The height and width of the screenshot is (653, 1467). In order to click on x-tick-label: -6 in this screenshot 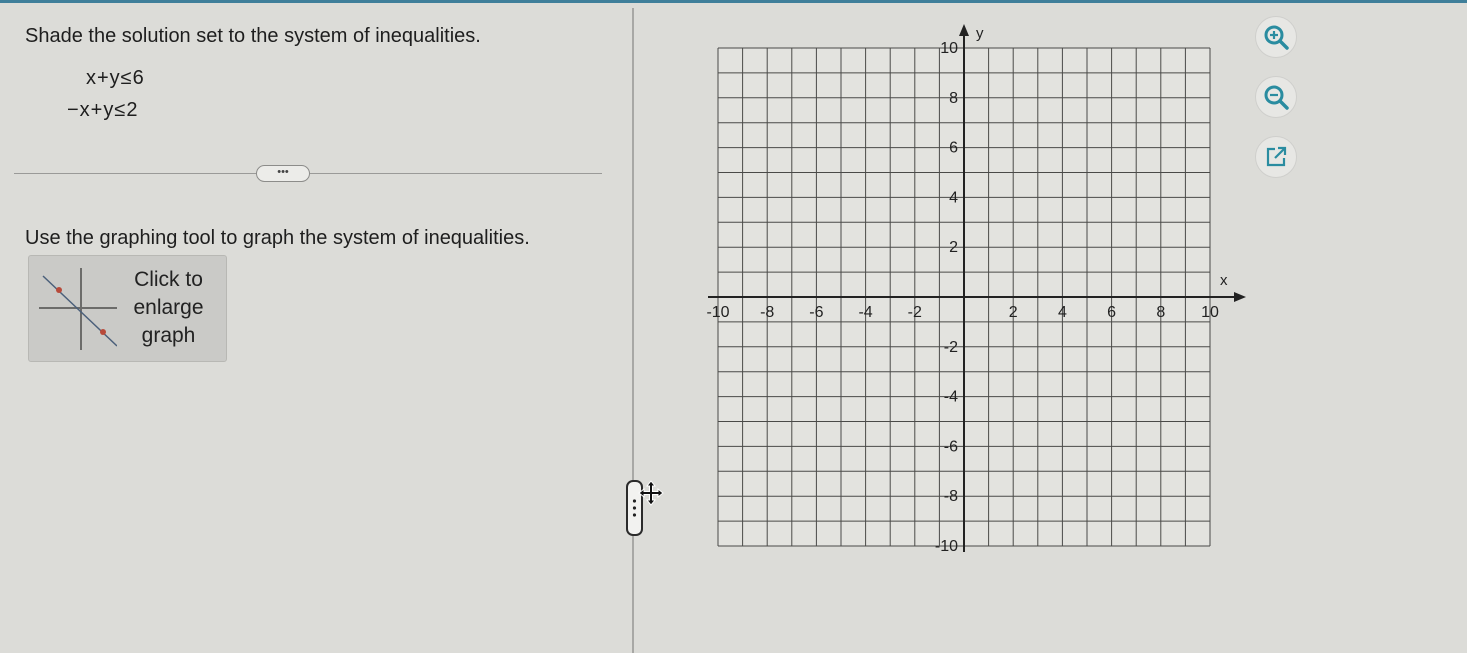, I will do `click(816, 312)`.